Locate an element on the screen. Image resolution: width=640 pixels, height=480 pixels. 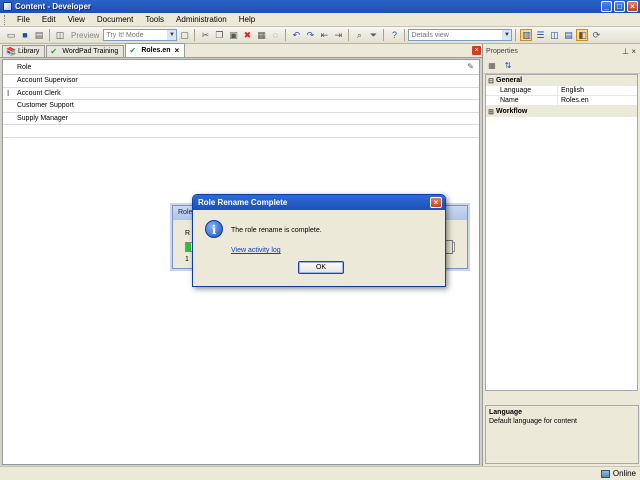
outdent-icon: ⇥ is located at coordinates (338, 35).